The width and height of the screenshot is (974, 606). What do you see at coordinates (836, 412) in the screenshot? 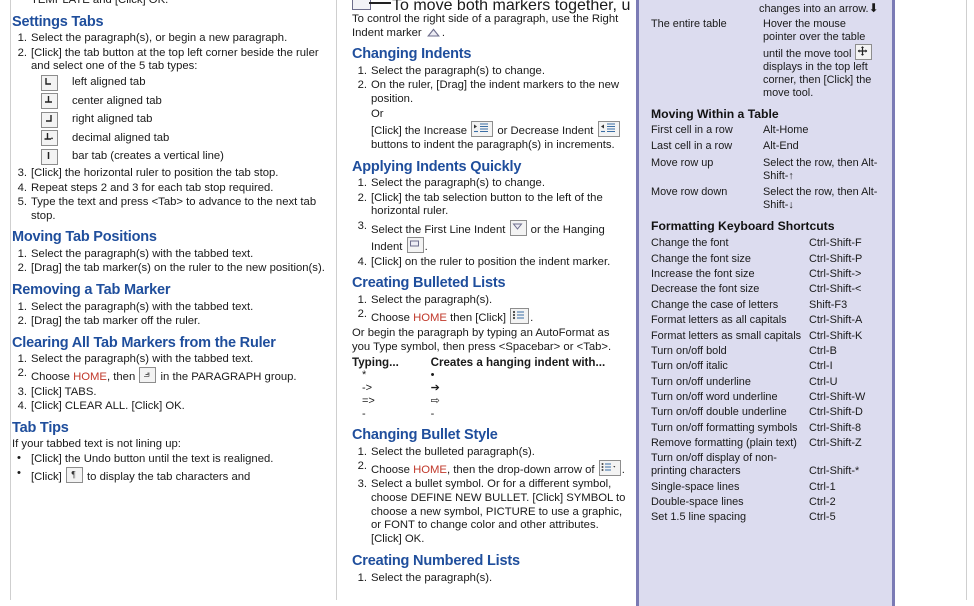
I see `keys-cell: Ctrl-Shift-D` at bounding box center [836, 412].